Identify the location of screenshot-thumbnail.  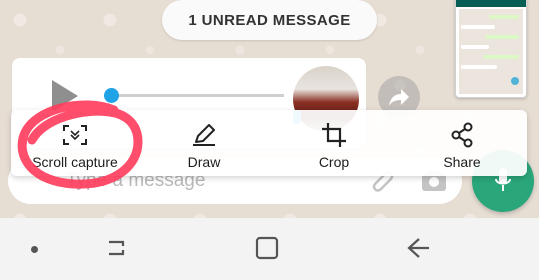
(491, 49).